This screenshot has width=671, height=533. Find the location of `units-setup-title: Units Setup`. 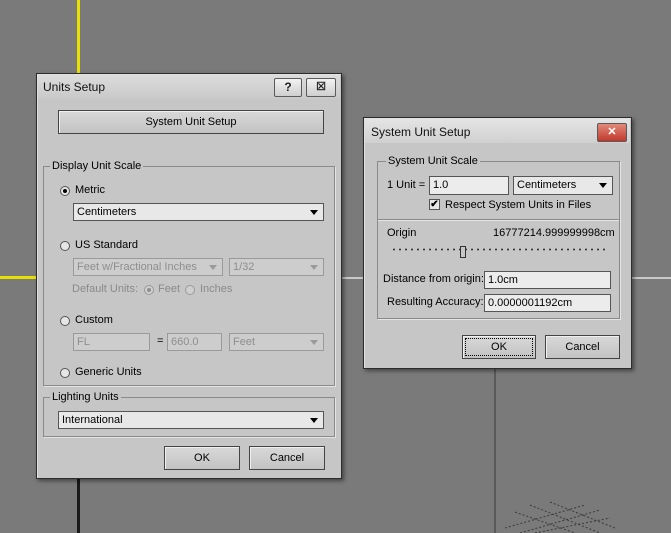

units-setup-title: Units Setup is located at coordinates (74, 87).